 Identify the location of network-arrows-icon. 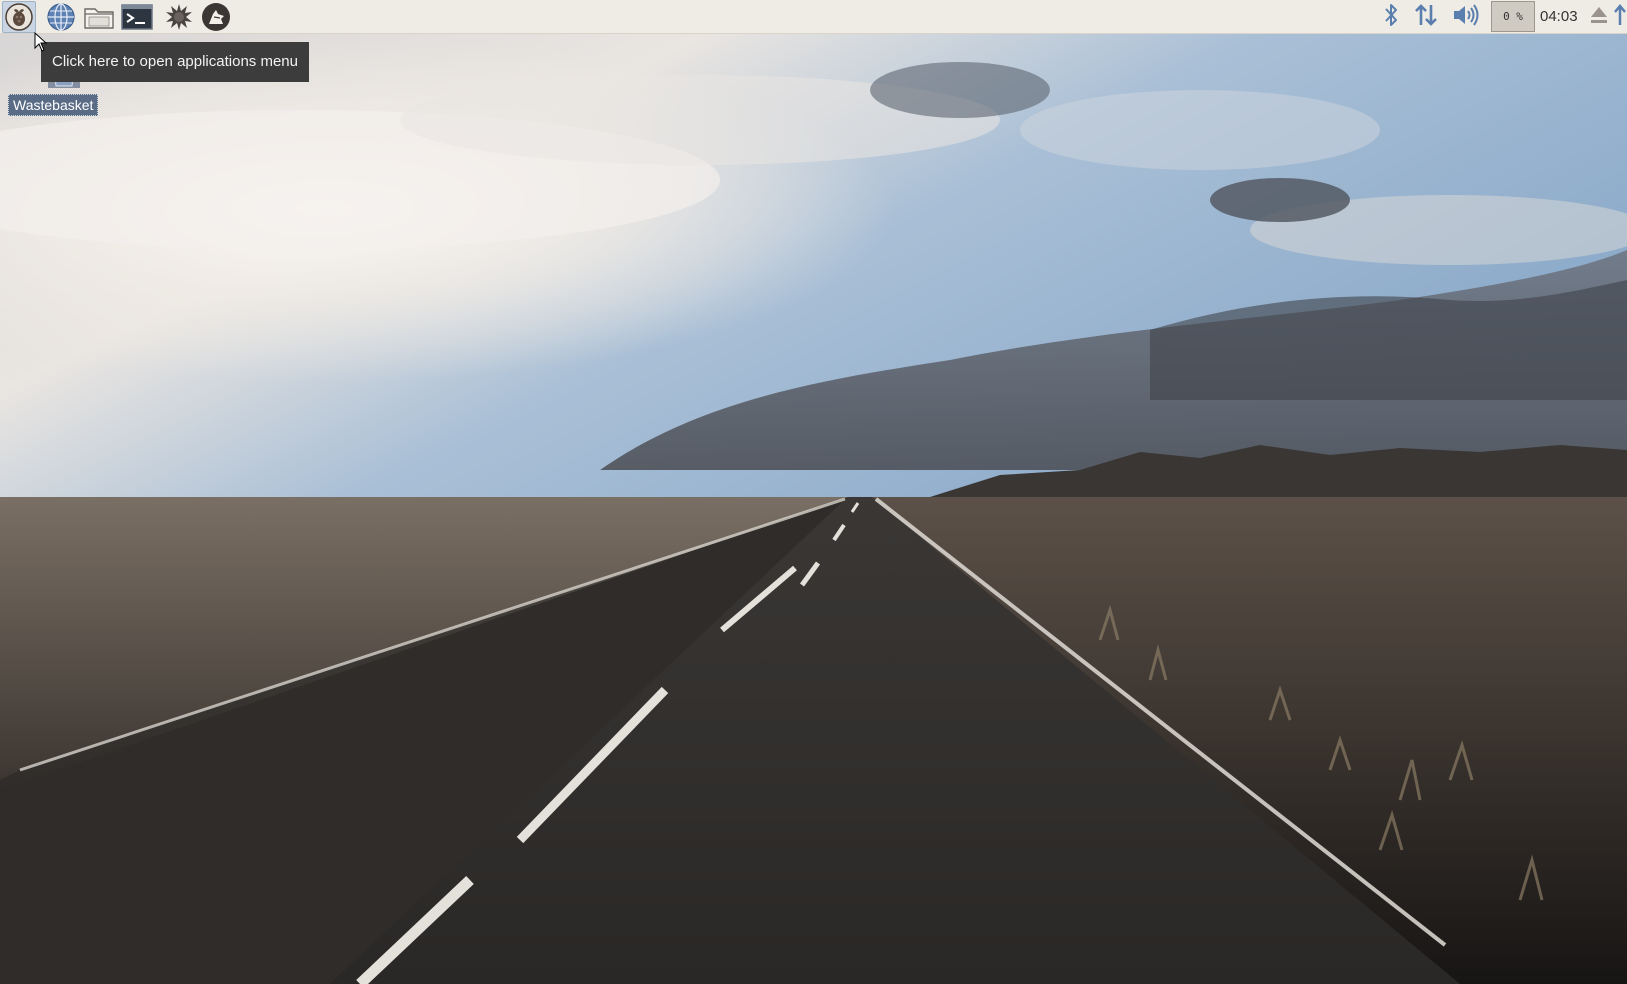
(1426, 17).